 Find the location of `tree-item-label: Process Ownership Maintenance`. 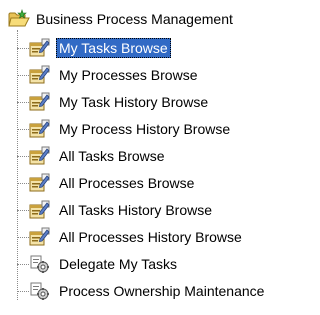

tree-item-label: Process Ownership Maintenance is located at coordinates (162, 291).